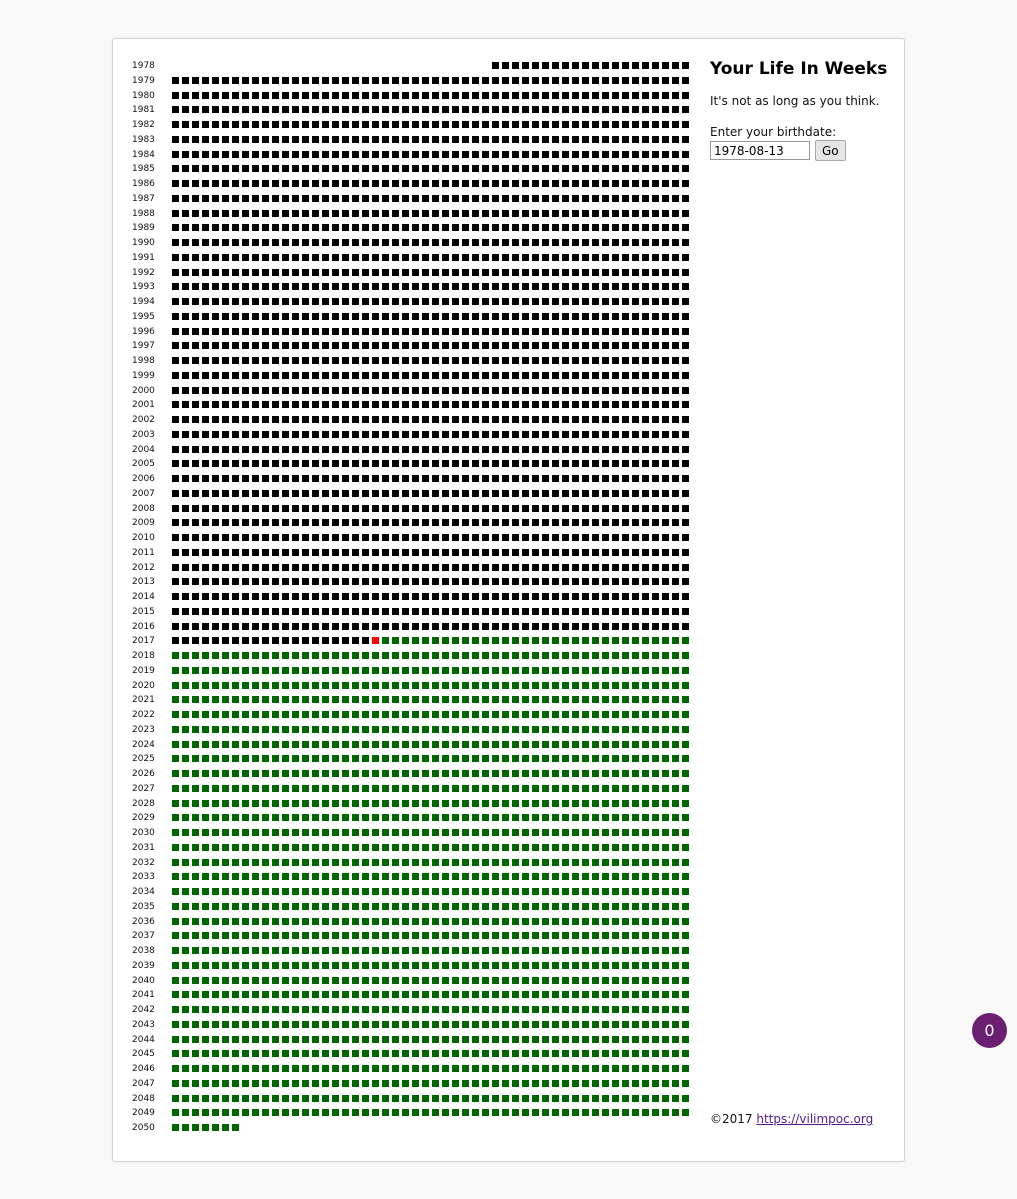  I want to click on year-label: 1984, so click(143, 154).